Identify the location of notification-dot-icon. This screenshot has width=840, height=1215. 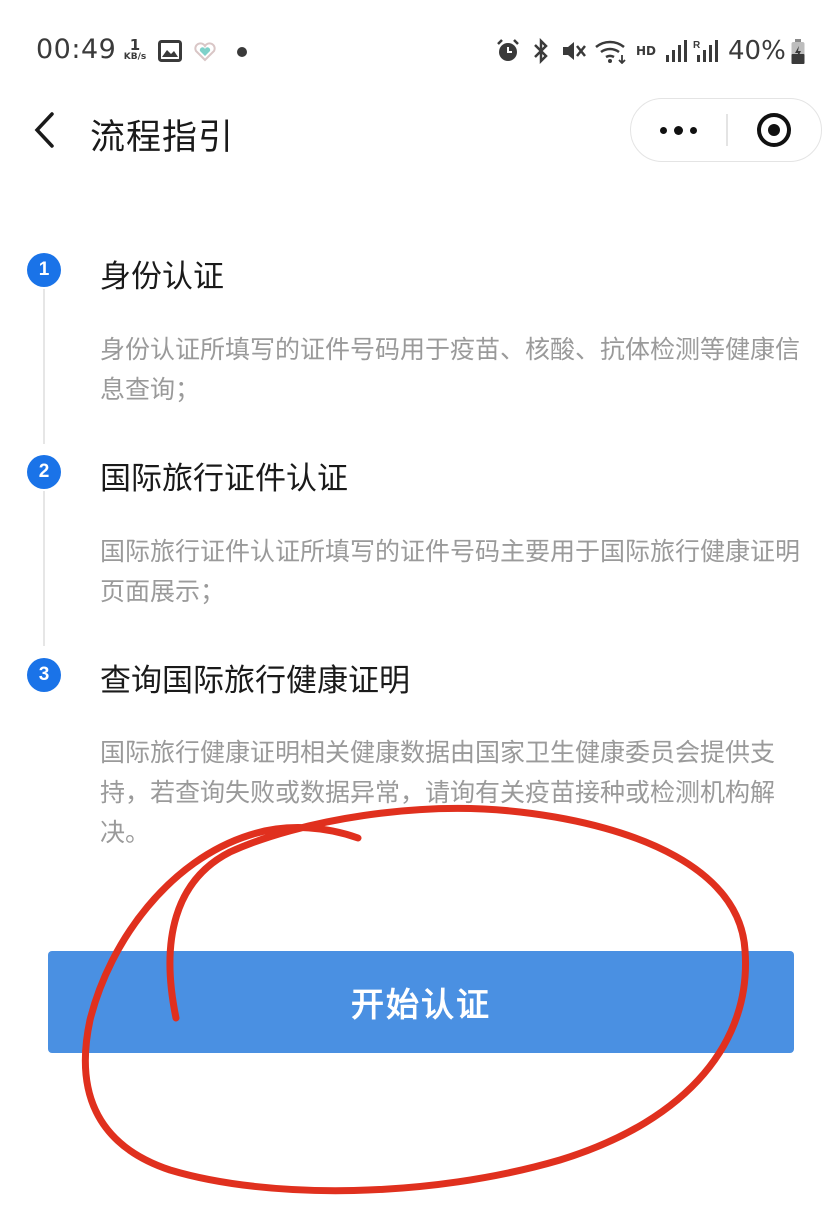
(242, 52).